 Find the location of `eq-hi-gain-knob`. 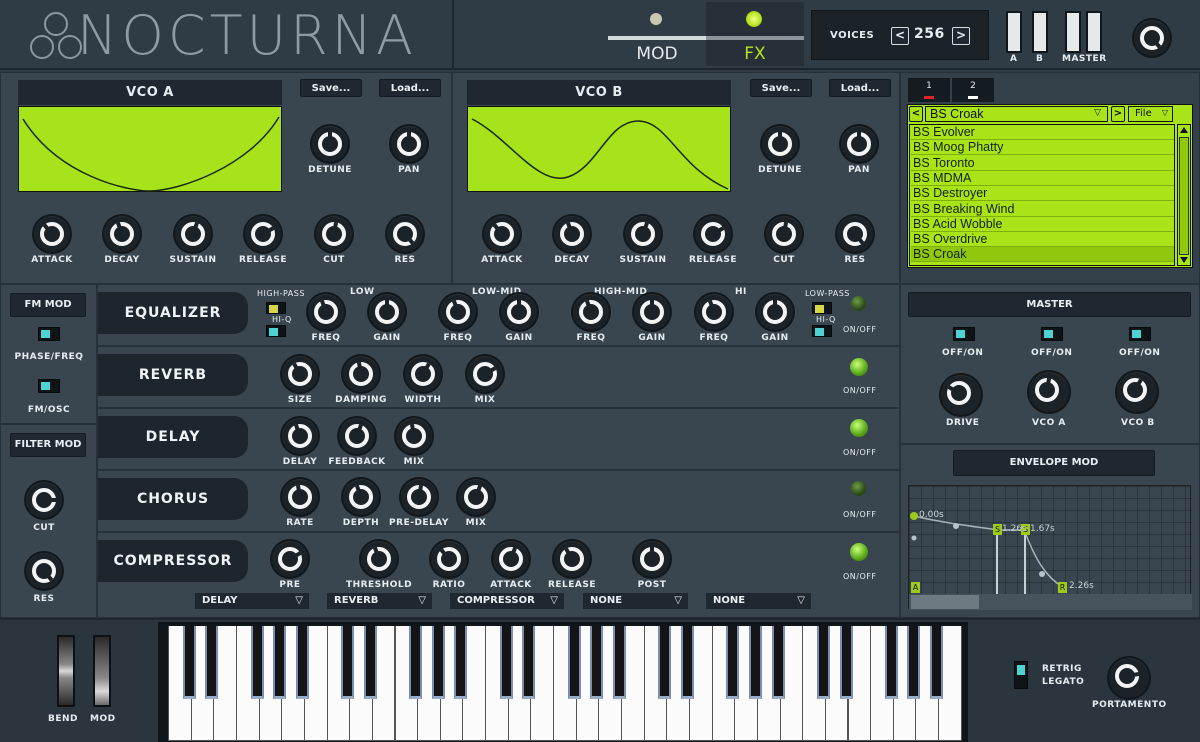

eq-hi-gain-knob is located at coordinates (775, 312).